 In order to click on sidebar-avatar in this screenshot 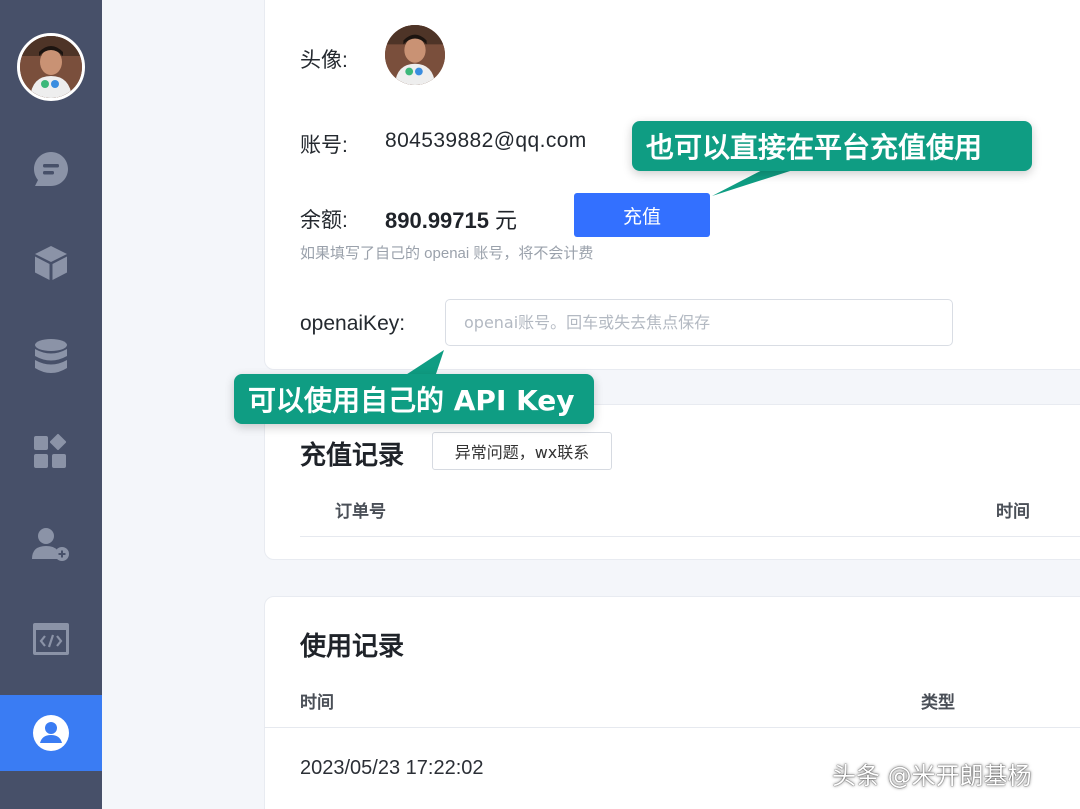, I will do `click(51, 67)`.